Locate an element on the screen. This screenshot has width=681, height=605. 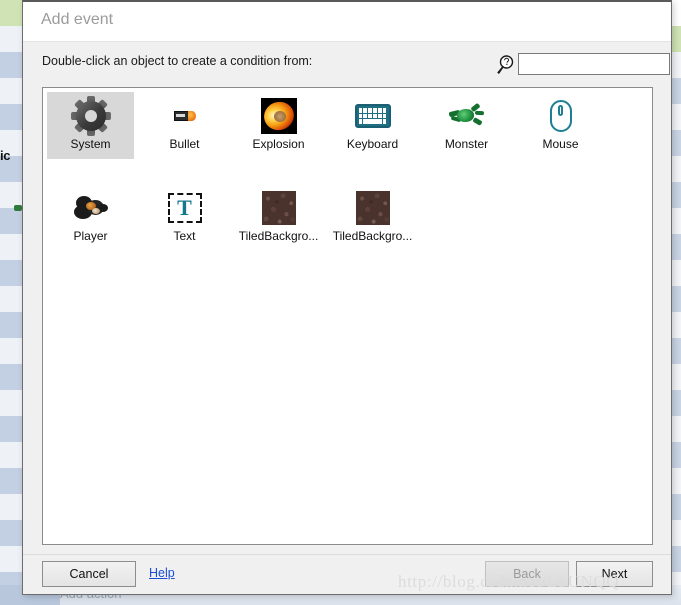
keyboard-icon is located at coordinates (372, 116).